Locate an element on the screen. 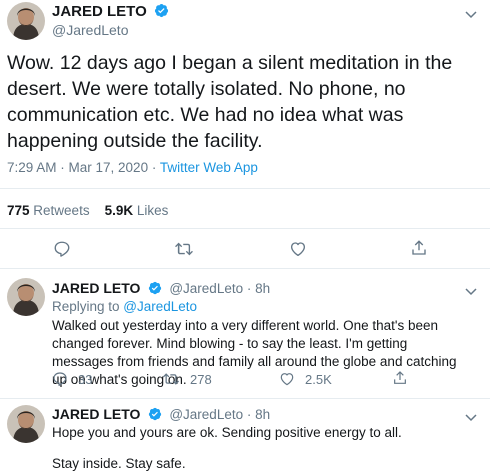 This screenshot has height=476, width=490. reply-count: 33 is located at coordinates (85, 379).